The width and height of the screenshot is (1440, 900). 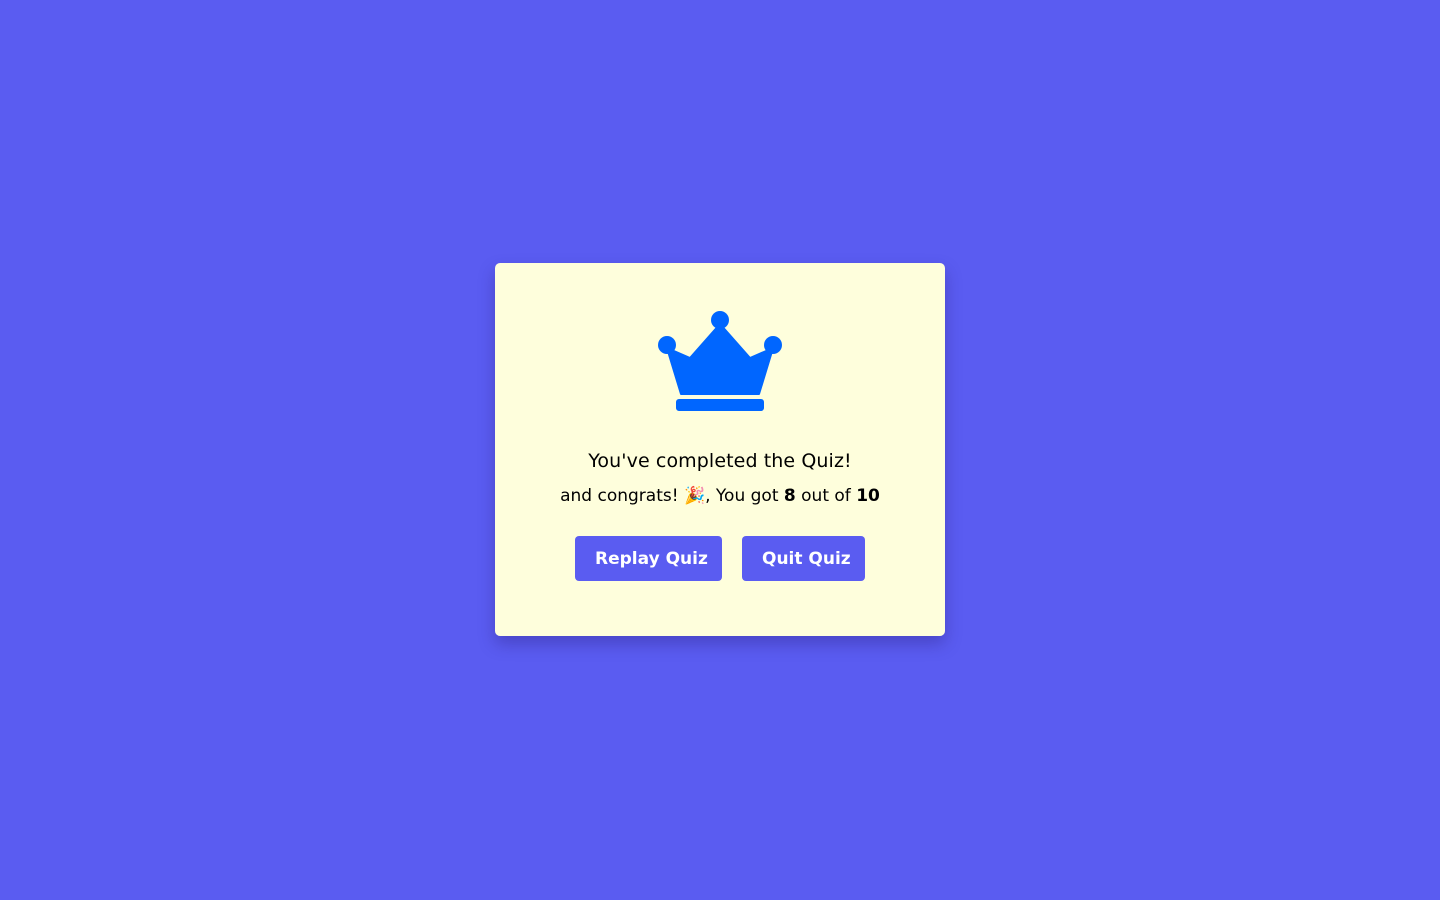 I want to click on action-buttons: Replay Quiz Quit Quiz, so click(x=720, y=558).